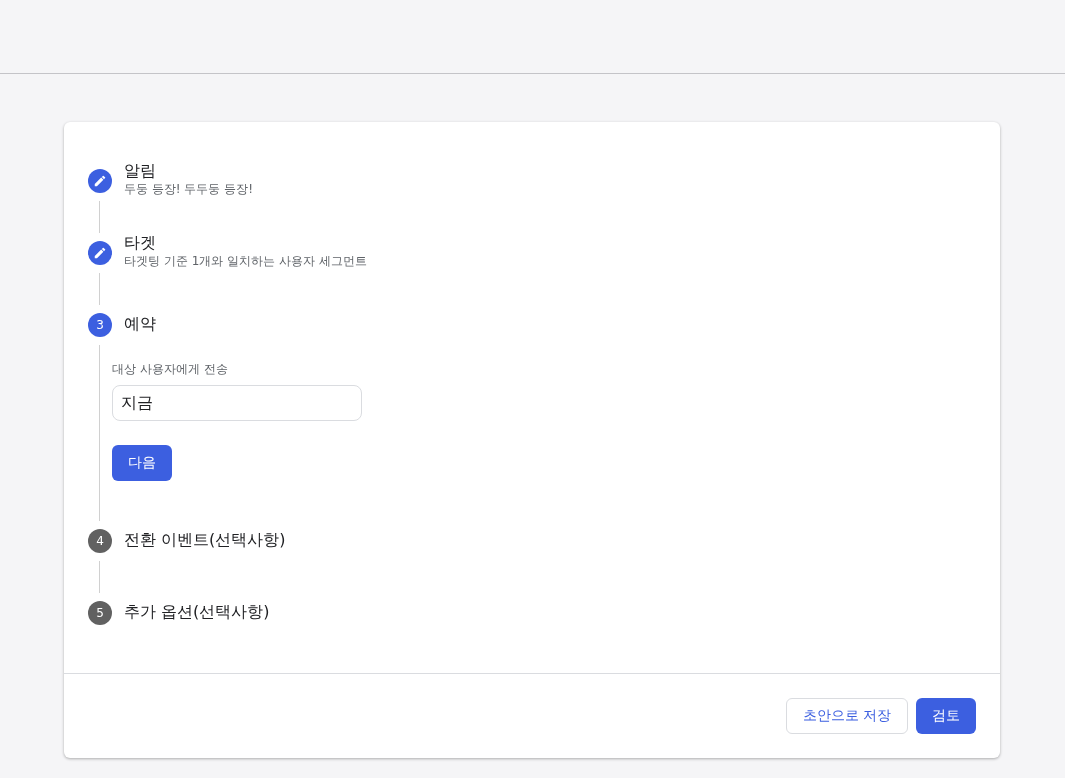 The width and height of the screenshot is (1065, 778). I want to click on step-number: 3, so click(100, 325).